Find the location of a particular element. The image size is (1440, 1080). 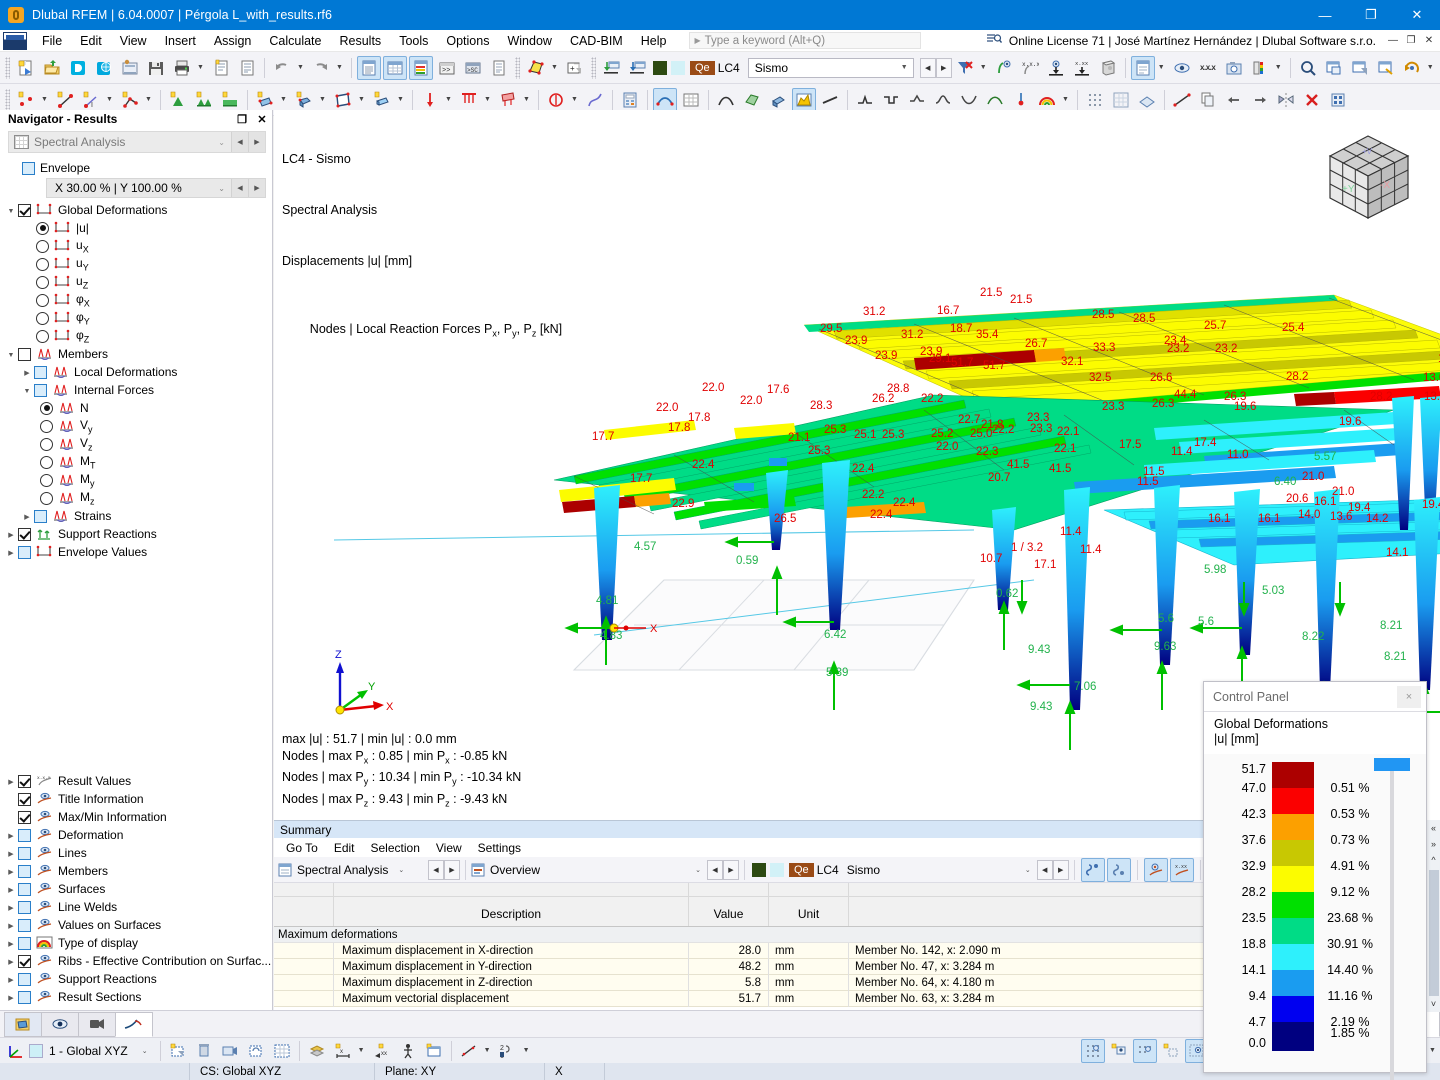

tree-item-support-reactions-display: Support Reactions is located at coordinates (136, 979).